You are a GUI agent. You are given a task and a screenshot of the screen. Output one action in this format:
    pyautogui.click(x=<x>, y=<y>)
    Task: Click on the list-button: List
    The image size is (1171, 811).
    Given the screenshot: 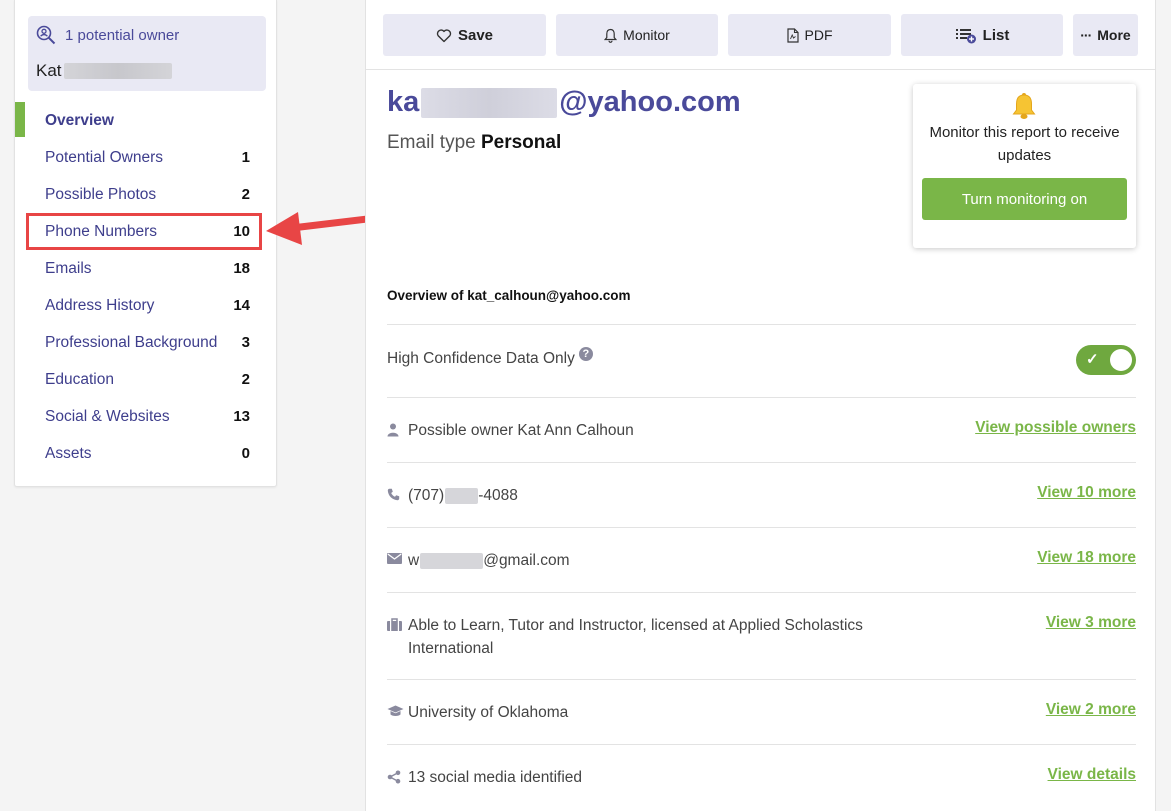 What is the action you would take?
    pyautogui.click(x=982, y=35)
    